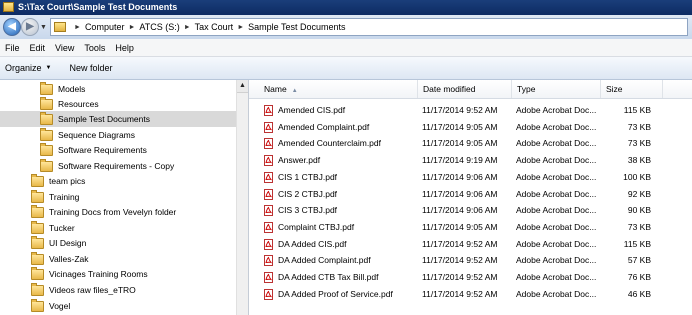 The width and height of the screenshot is (692, 315). What do you see at coordinates (308, 193) in the screenshot?
I see `file-name: CIS 2 CTBJ.pdf` at bounding box center [308, 193].